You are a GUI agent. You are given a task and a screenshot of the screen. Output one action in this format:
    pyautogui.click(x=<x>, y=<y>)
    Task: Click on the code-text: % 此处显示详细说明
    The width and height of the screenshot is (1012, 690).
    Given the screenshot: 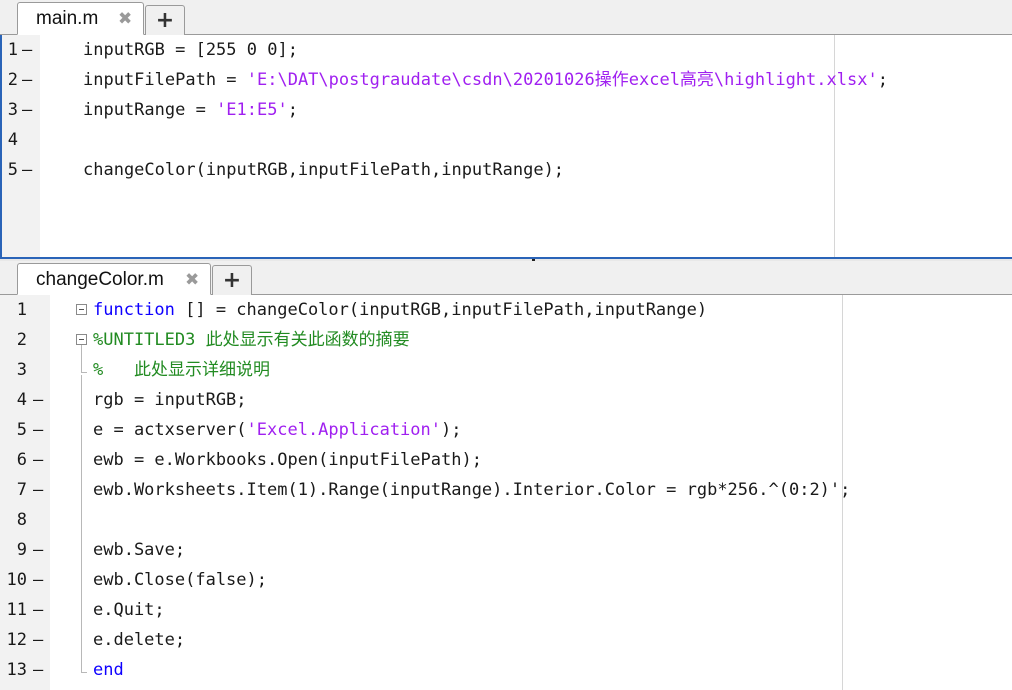 What is the action you would take?
    pyautogui.click(x=181, y=370)
    